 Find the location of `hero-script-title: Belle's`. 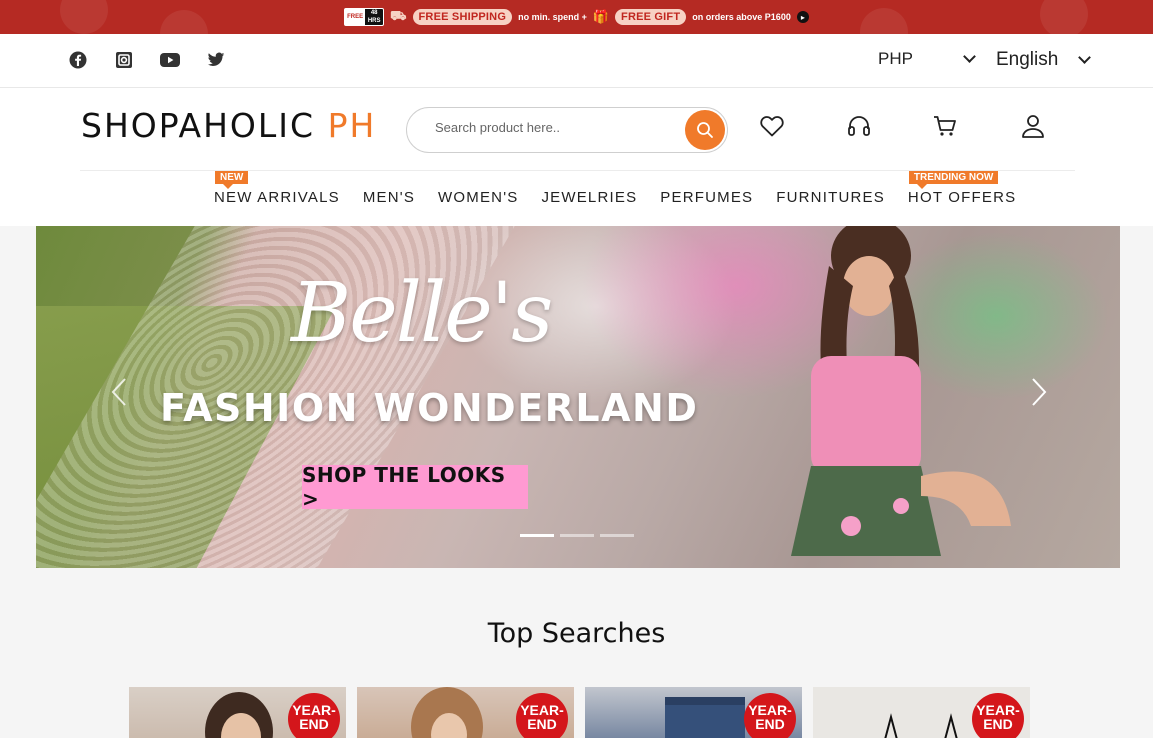

hero-script-title: Belle's is located at coordinates (422, 313).